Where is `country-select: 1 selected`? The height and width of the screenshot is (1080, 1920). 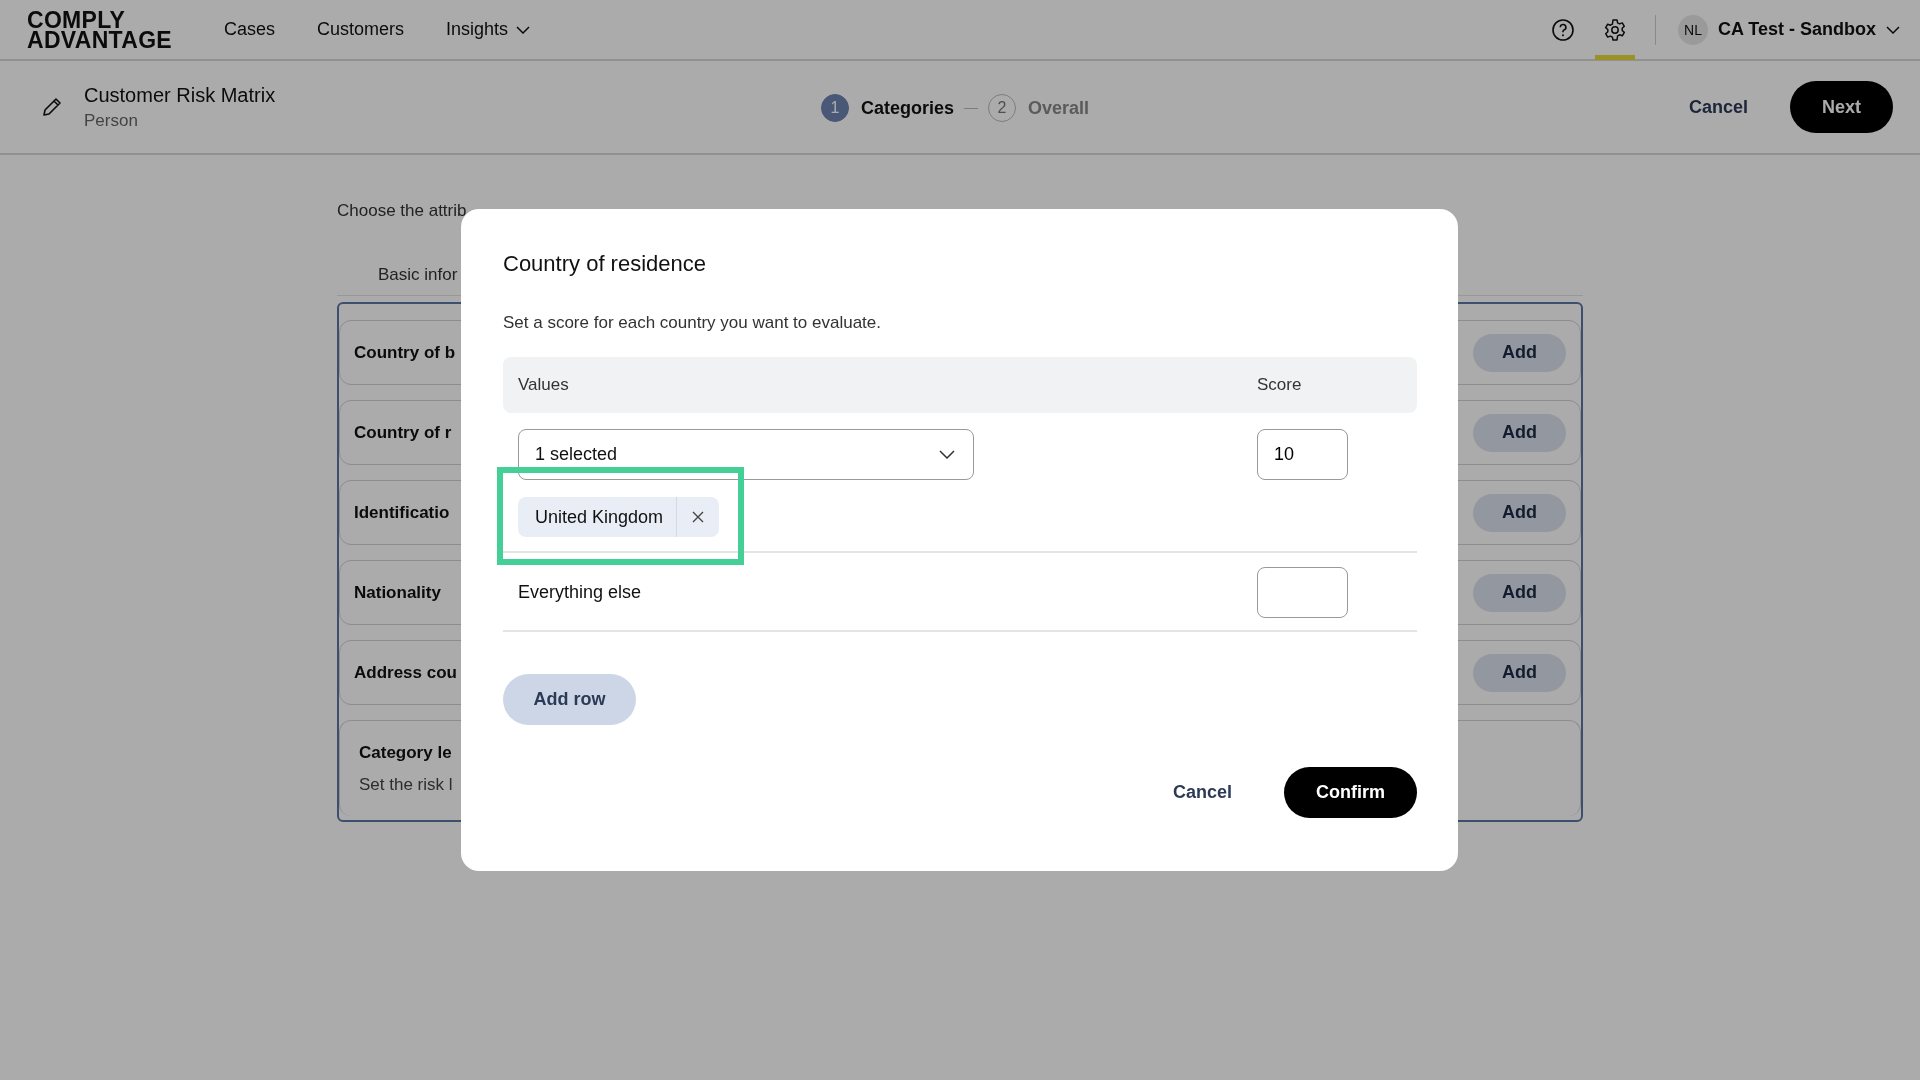
country-select: 1 selected is located at coordinates (746, 454).